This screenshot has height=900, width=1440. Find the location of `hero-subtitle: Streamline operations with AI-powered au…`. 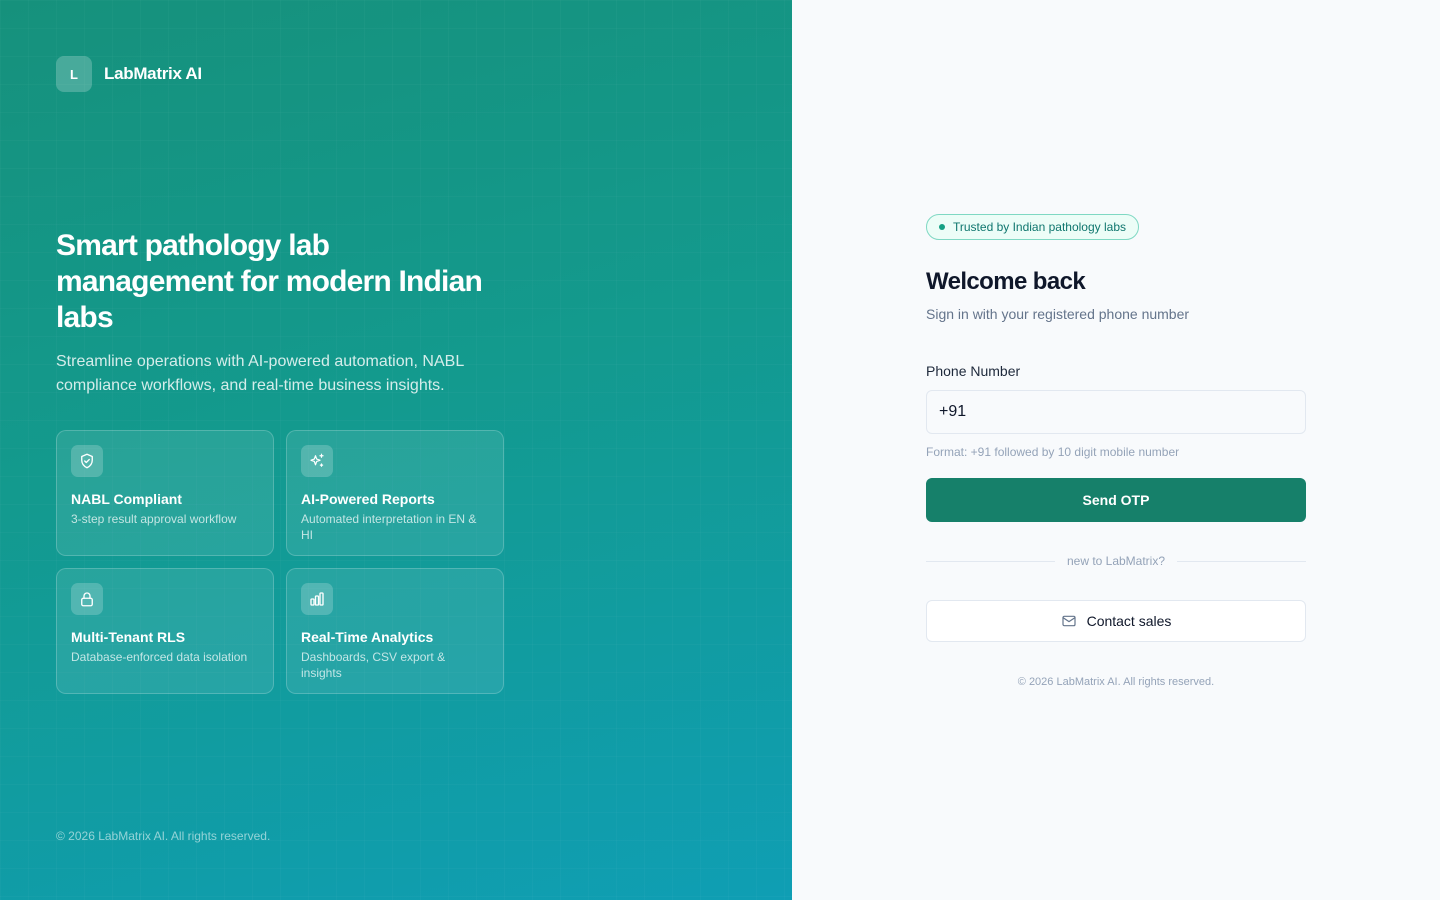

hero-subtitle: Streamline operations with AI-powered au… is located at coordinates (260, 373).